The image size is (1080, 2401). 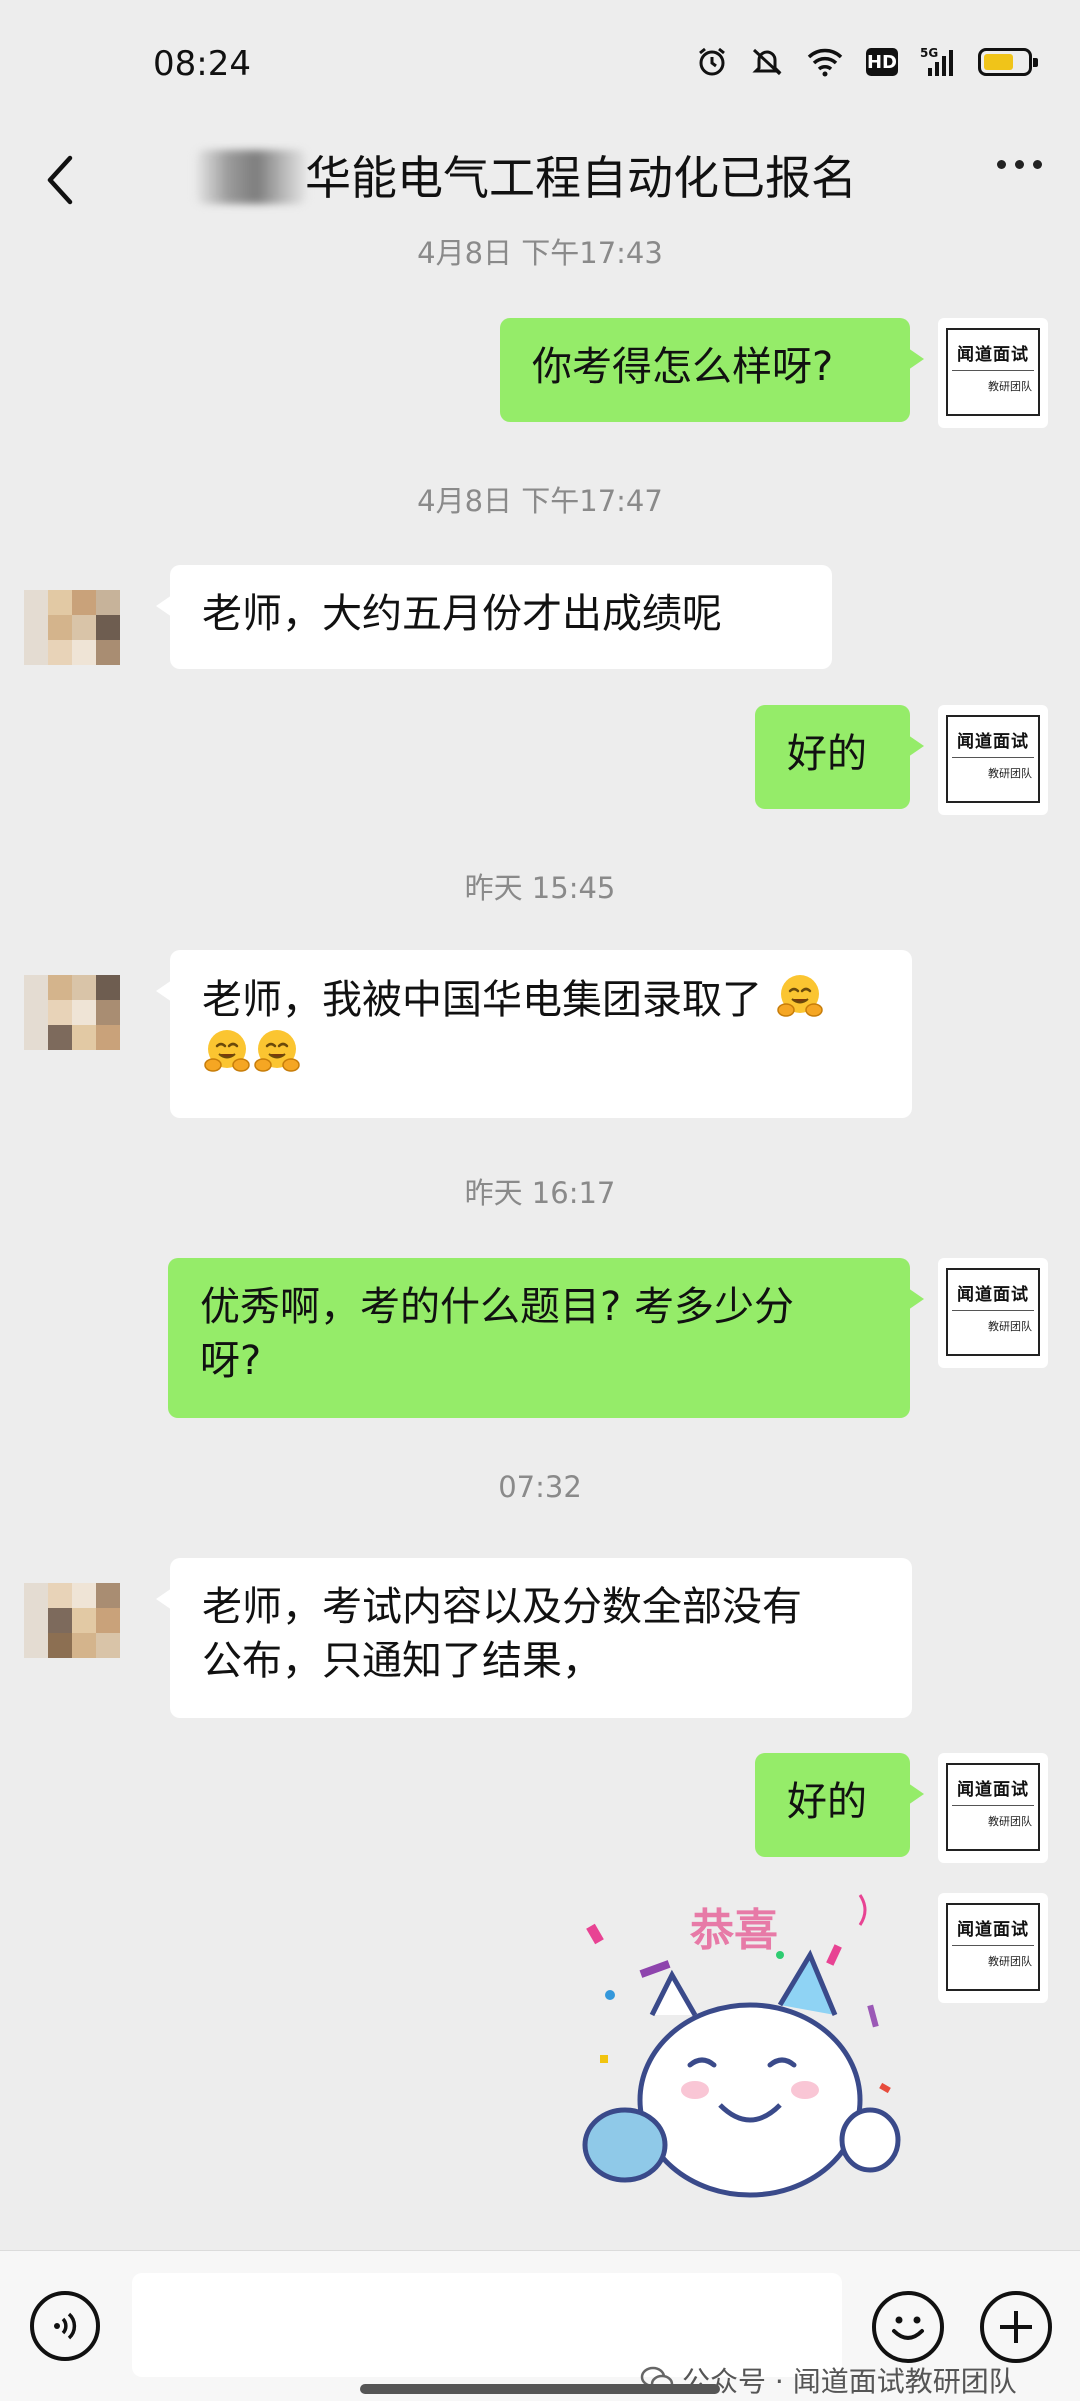 What do you see at coordinates (540, 253) in the screenshot?
I see `timestamp: 4月8日 下午17:43` at bounding box center [540, 253].